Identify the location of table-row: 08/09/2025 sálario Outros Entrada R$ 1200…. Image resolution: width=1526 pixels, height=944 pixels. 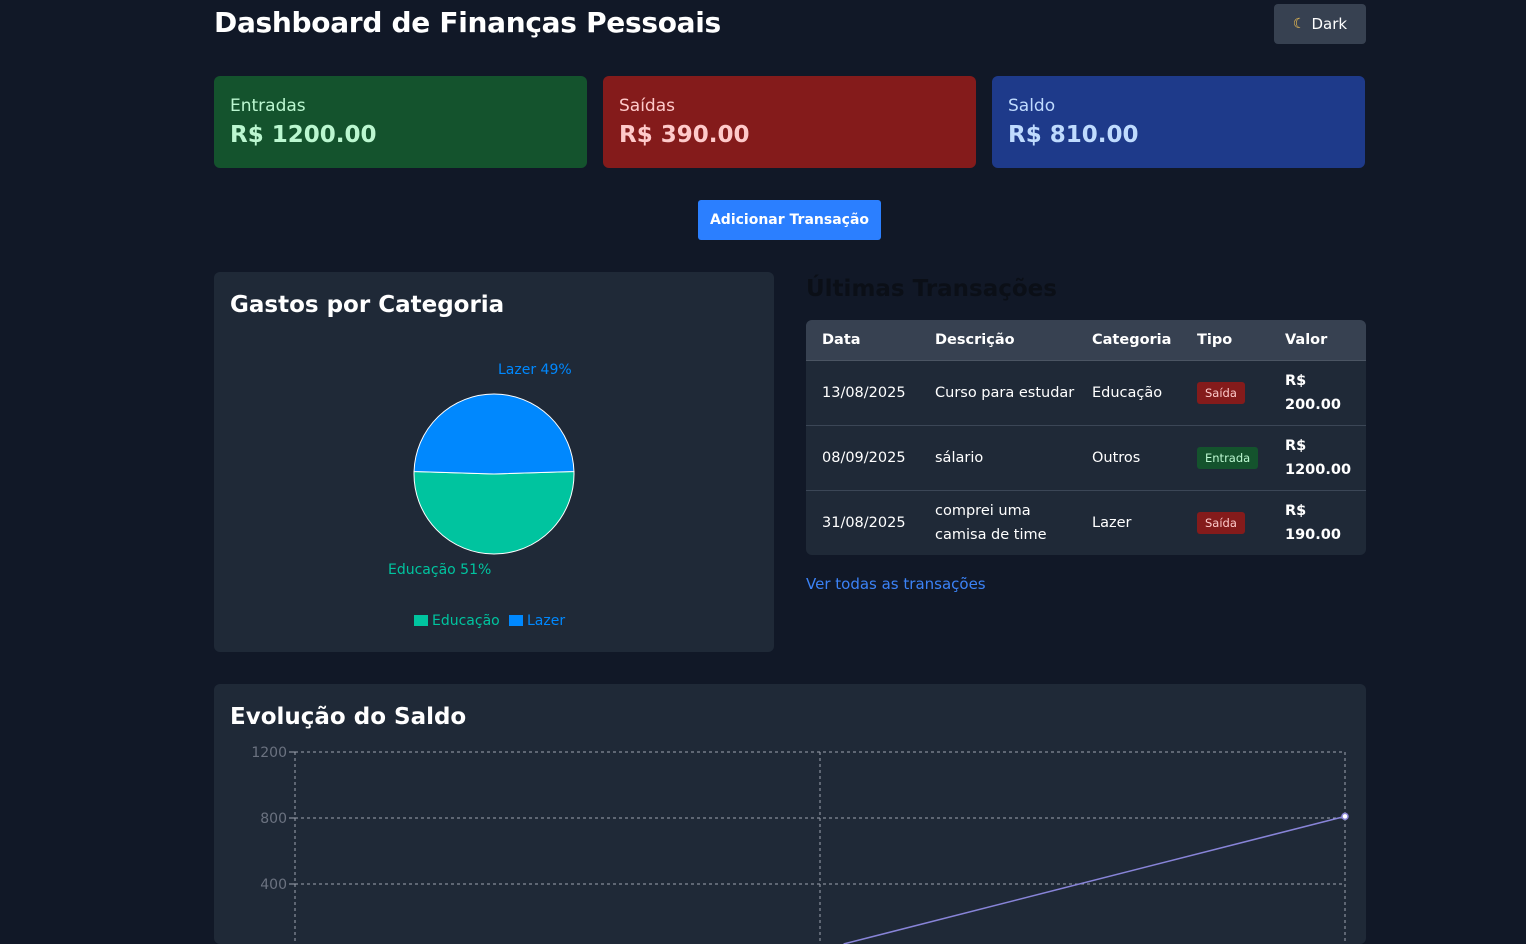
(1086, 457).